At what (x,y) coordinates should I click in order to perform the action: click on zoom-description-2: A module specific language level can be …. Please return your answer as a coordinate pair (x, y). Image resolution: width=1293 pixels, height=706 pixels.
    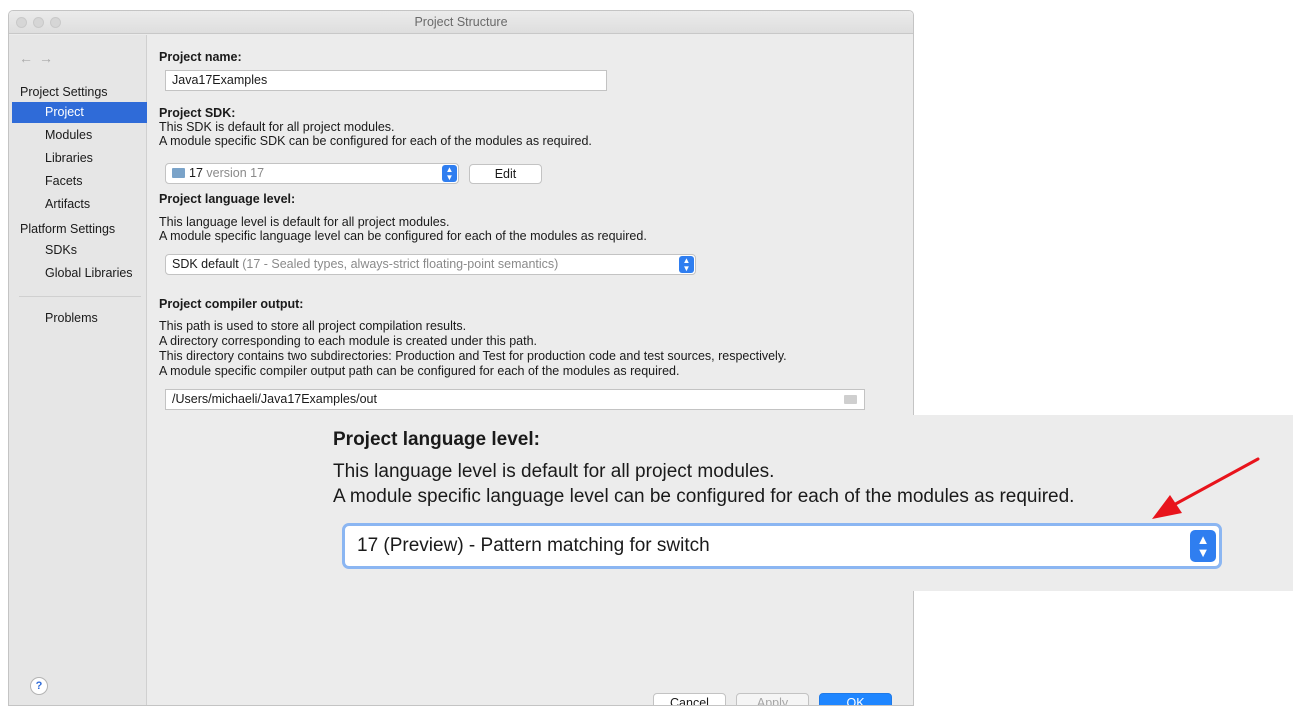
    Looking at the image, I should click on (704, 496).